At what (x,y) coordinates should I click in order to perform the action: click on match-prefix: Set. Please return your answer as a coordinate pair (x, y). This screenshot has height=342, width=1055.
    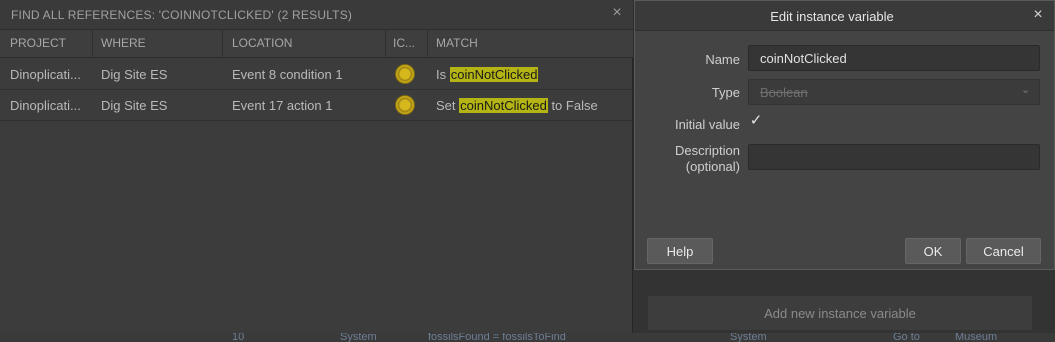
    Looking at the image, I should click on (448, 105).